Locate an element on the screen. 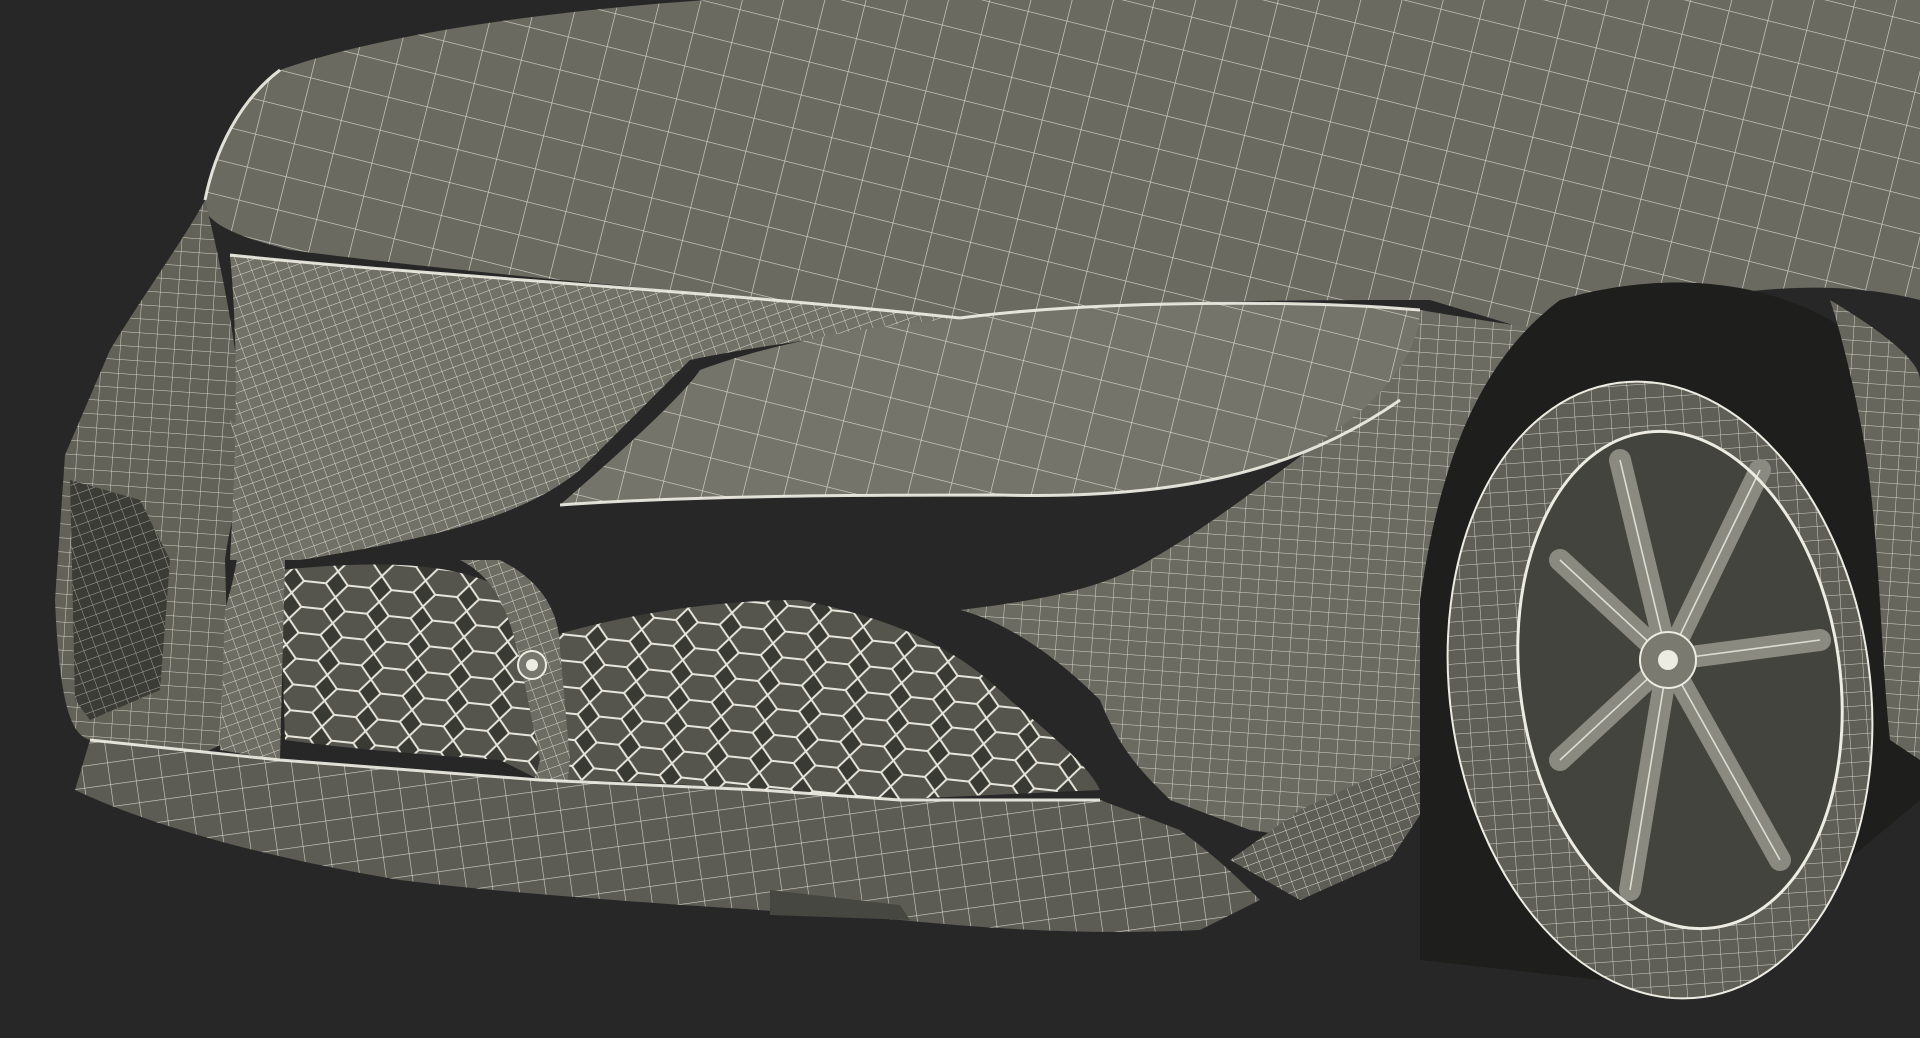 The image size is (1920, 1038). front-grille is located at coordinates (690, 682).